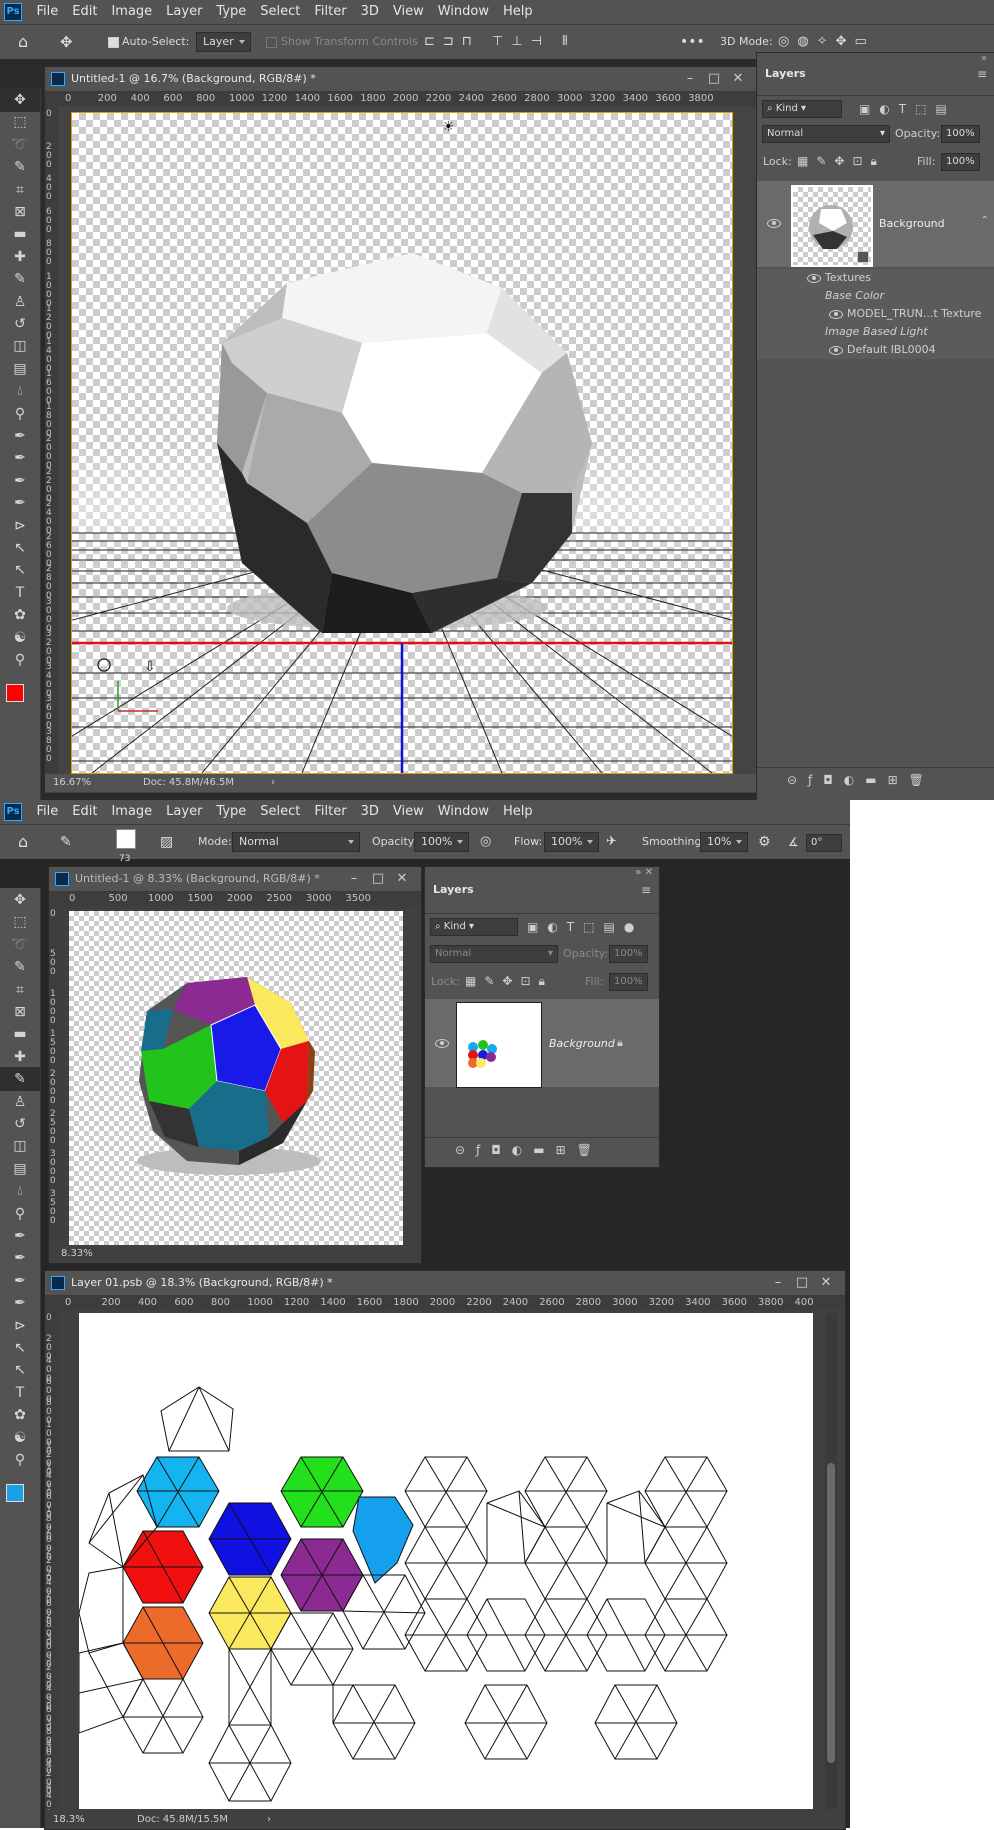  I want to click on w1-menu-3d: 3D, so click(370, 12).